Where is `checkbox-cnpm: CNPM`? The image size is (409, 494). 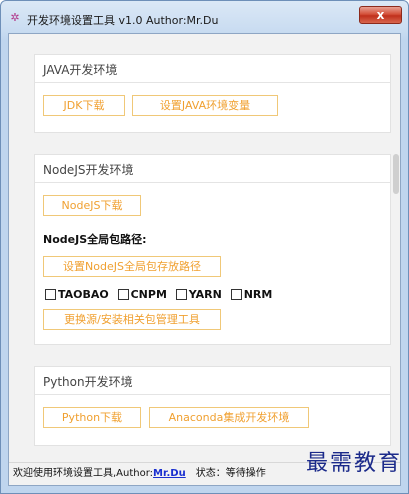
checkbox-cnpm: CNPM is located at coordinates (142, 294).